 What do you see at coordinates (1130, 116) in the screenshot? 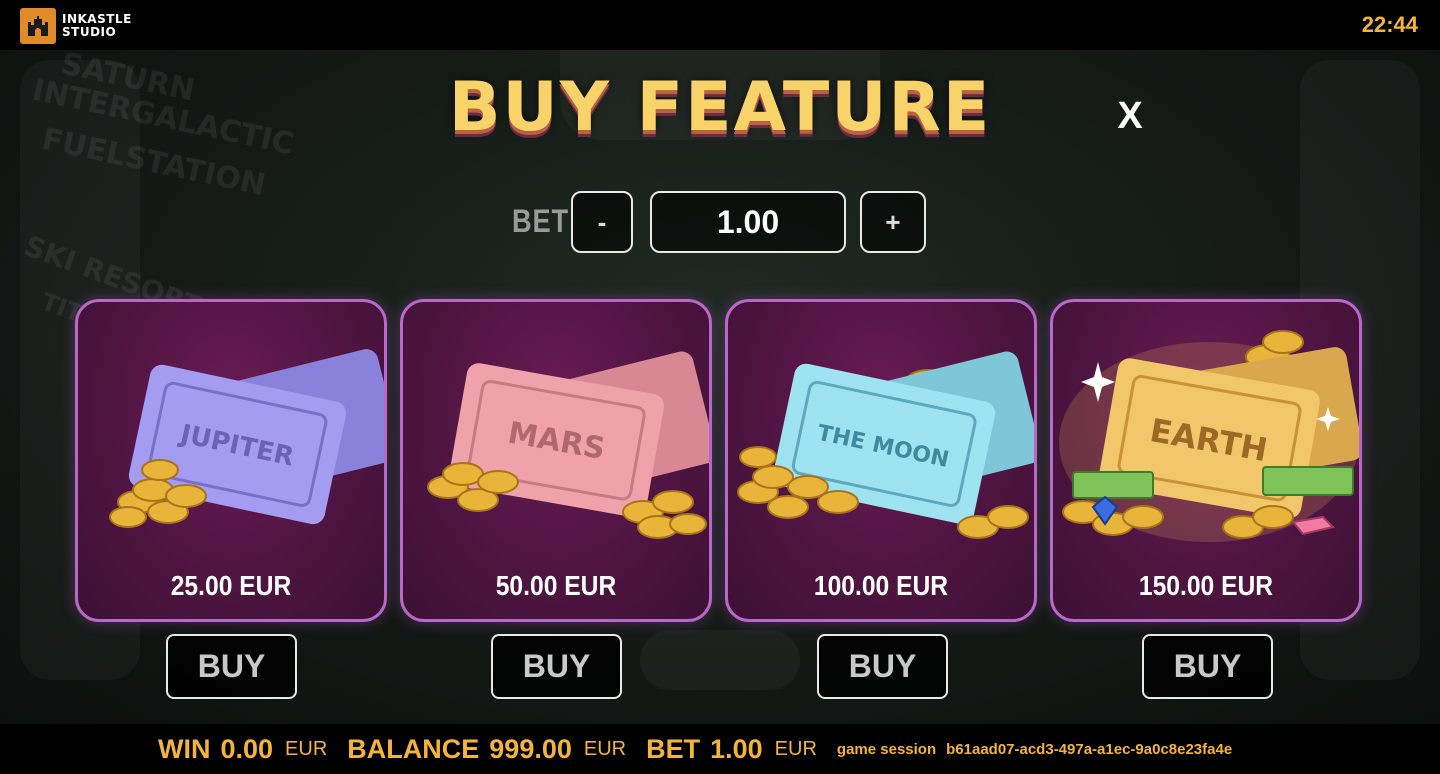
I see `close-button: X` at bounding box center [1130, 116].